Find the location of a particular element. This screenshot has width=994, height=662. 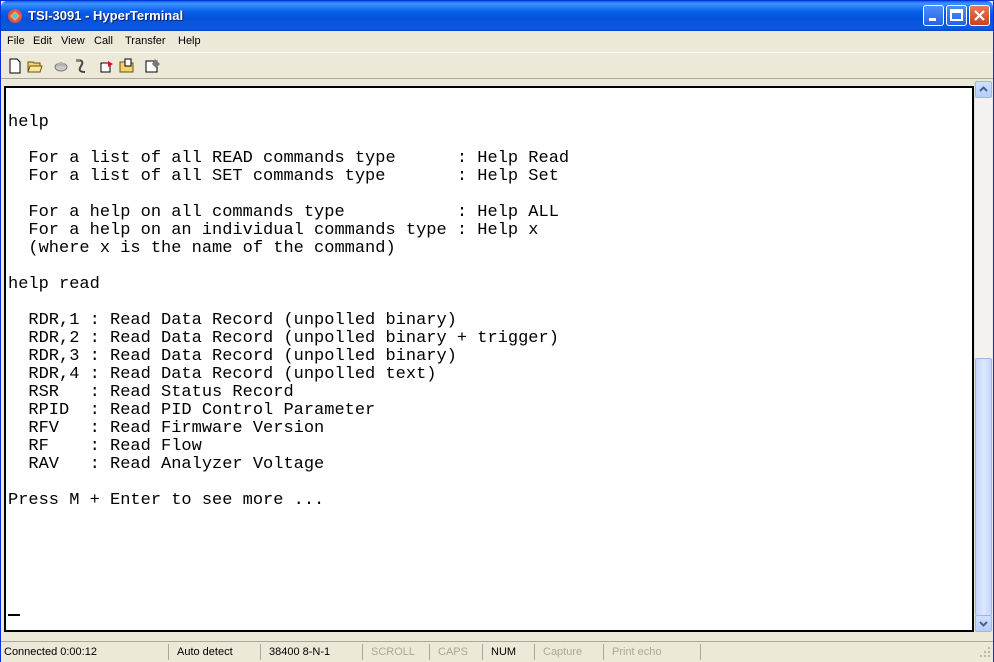

disconnect-icon is located at coordinates (81, 66).